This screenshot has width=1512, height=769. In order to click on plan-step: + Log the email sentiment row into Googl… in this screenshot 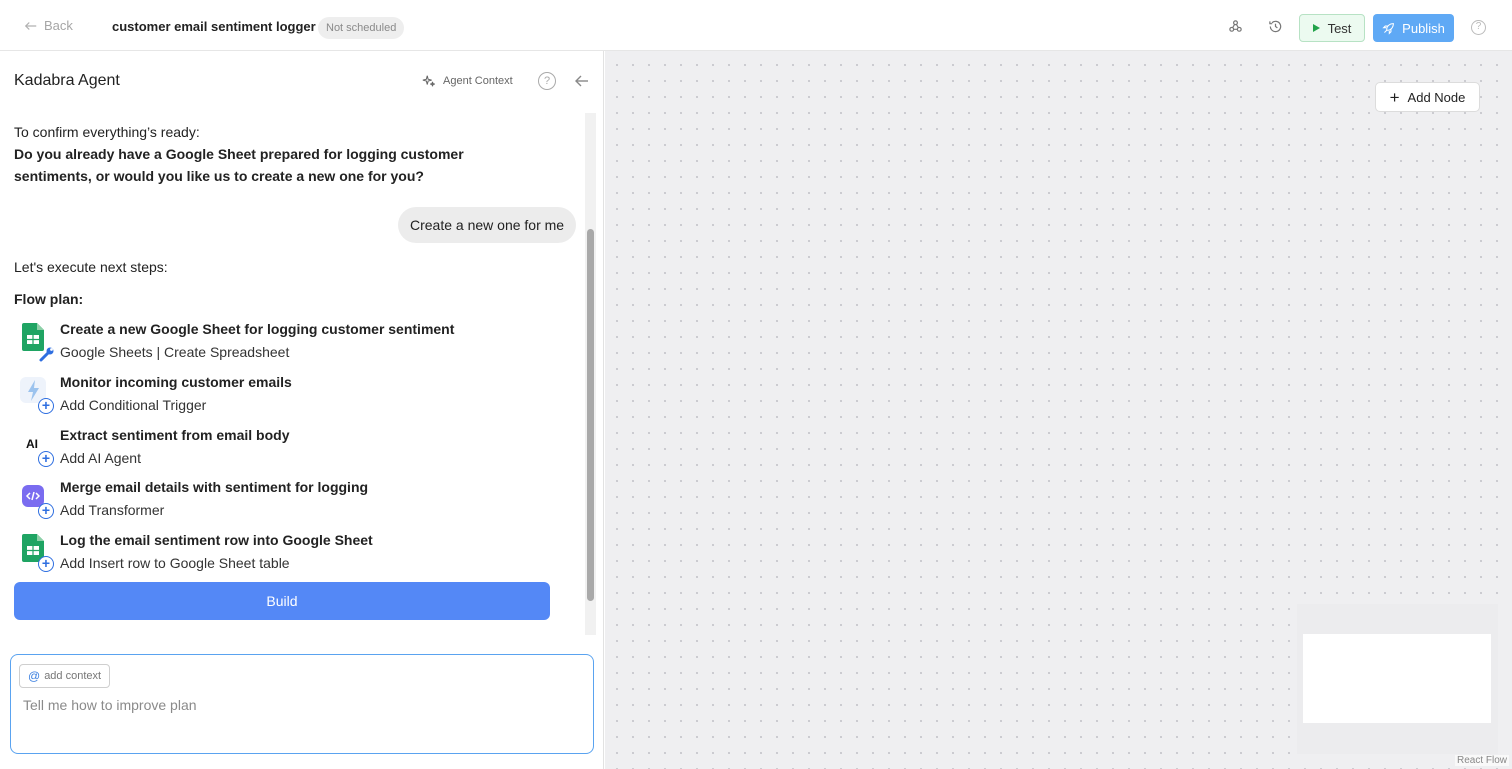, I will do `click(294, 555)`.